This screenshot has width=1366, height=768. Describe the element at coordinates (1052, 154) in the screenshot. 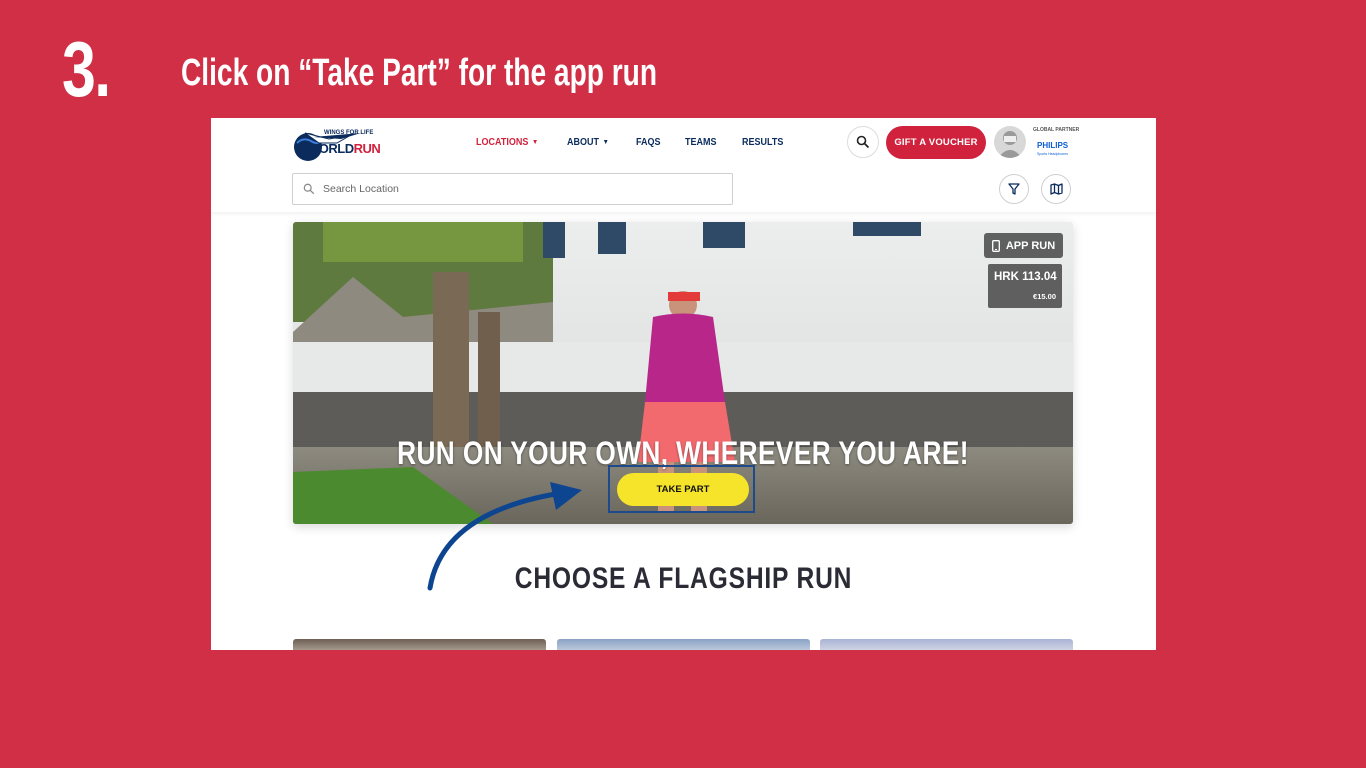

I see `partner-sub: Sports Headphones` at that location.